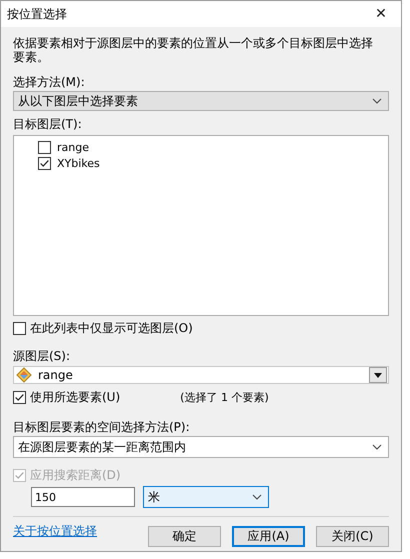 The width and height of the screenshot is (410, 559). Describe the element at coordinates (42, 356) in the screenshot. I see `field-label: 源图层(S):` at that location.